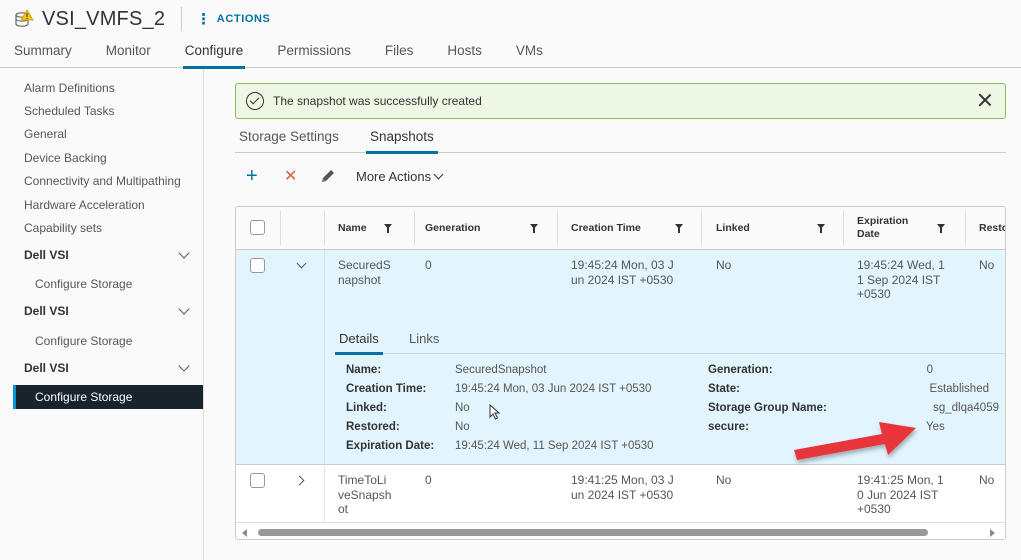 The image size is (1021, 560). What do you see at coordinates (314, 54) in the screenshot?
I see `tab-permissions: Permissions` at bounding box center [314, 54].